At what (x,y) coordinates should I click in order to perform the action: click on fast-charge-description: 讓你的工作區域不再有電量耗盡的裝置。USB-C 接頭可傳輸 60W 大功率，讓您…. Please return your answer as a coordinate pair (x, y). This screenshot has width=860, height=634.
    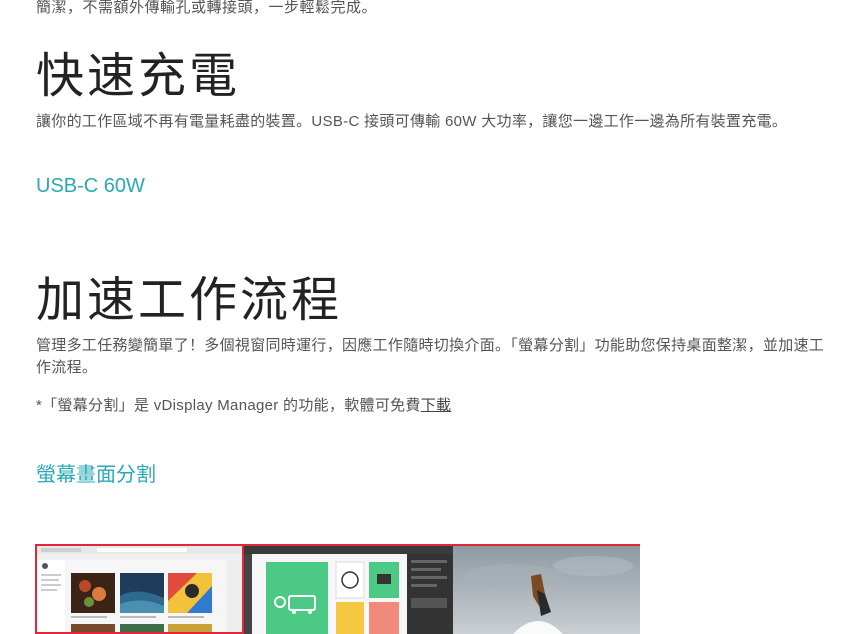
    Looking at the image, I should click on (412, 121).